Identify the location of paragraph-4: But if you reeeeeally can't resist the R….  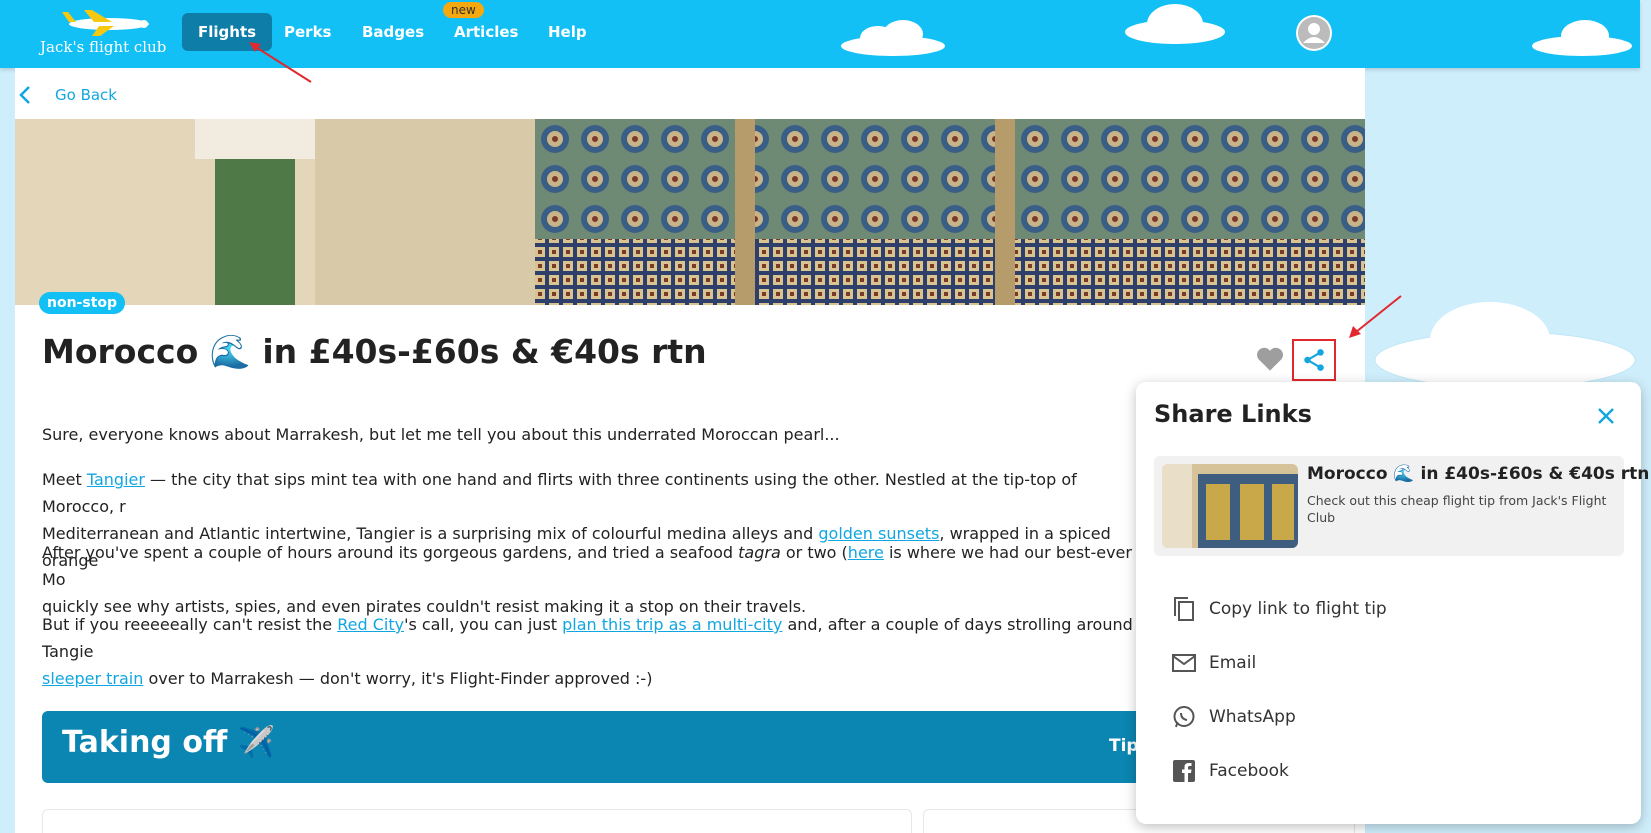
(592, 651).